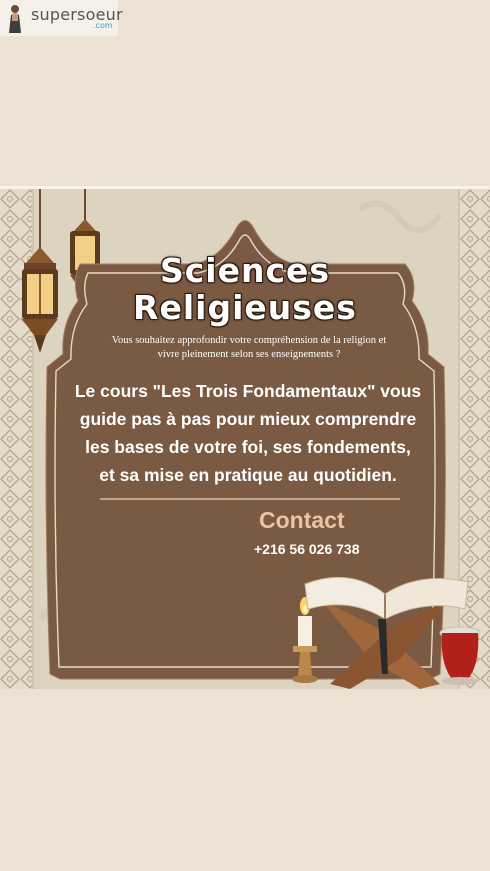 Image resolution: width=490 pixels, height=871 pixels. Describe the element at coordinates (15, 19) in the screenshot. I see `woman-figure-icon` at that location.